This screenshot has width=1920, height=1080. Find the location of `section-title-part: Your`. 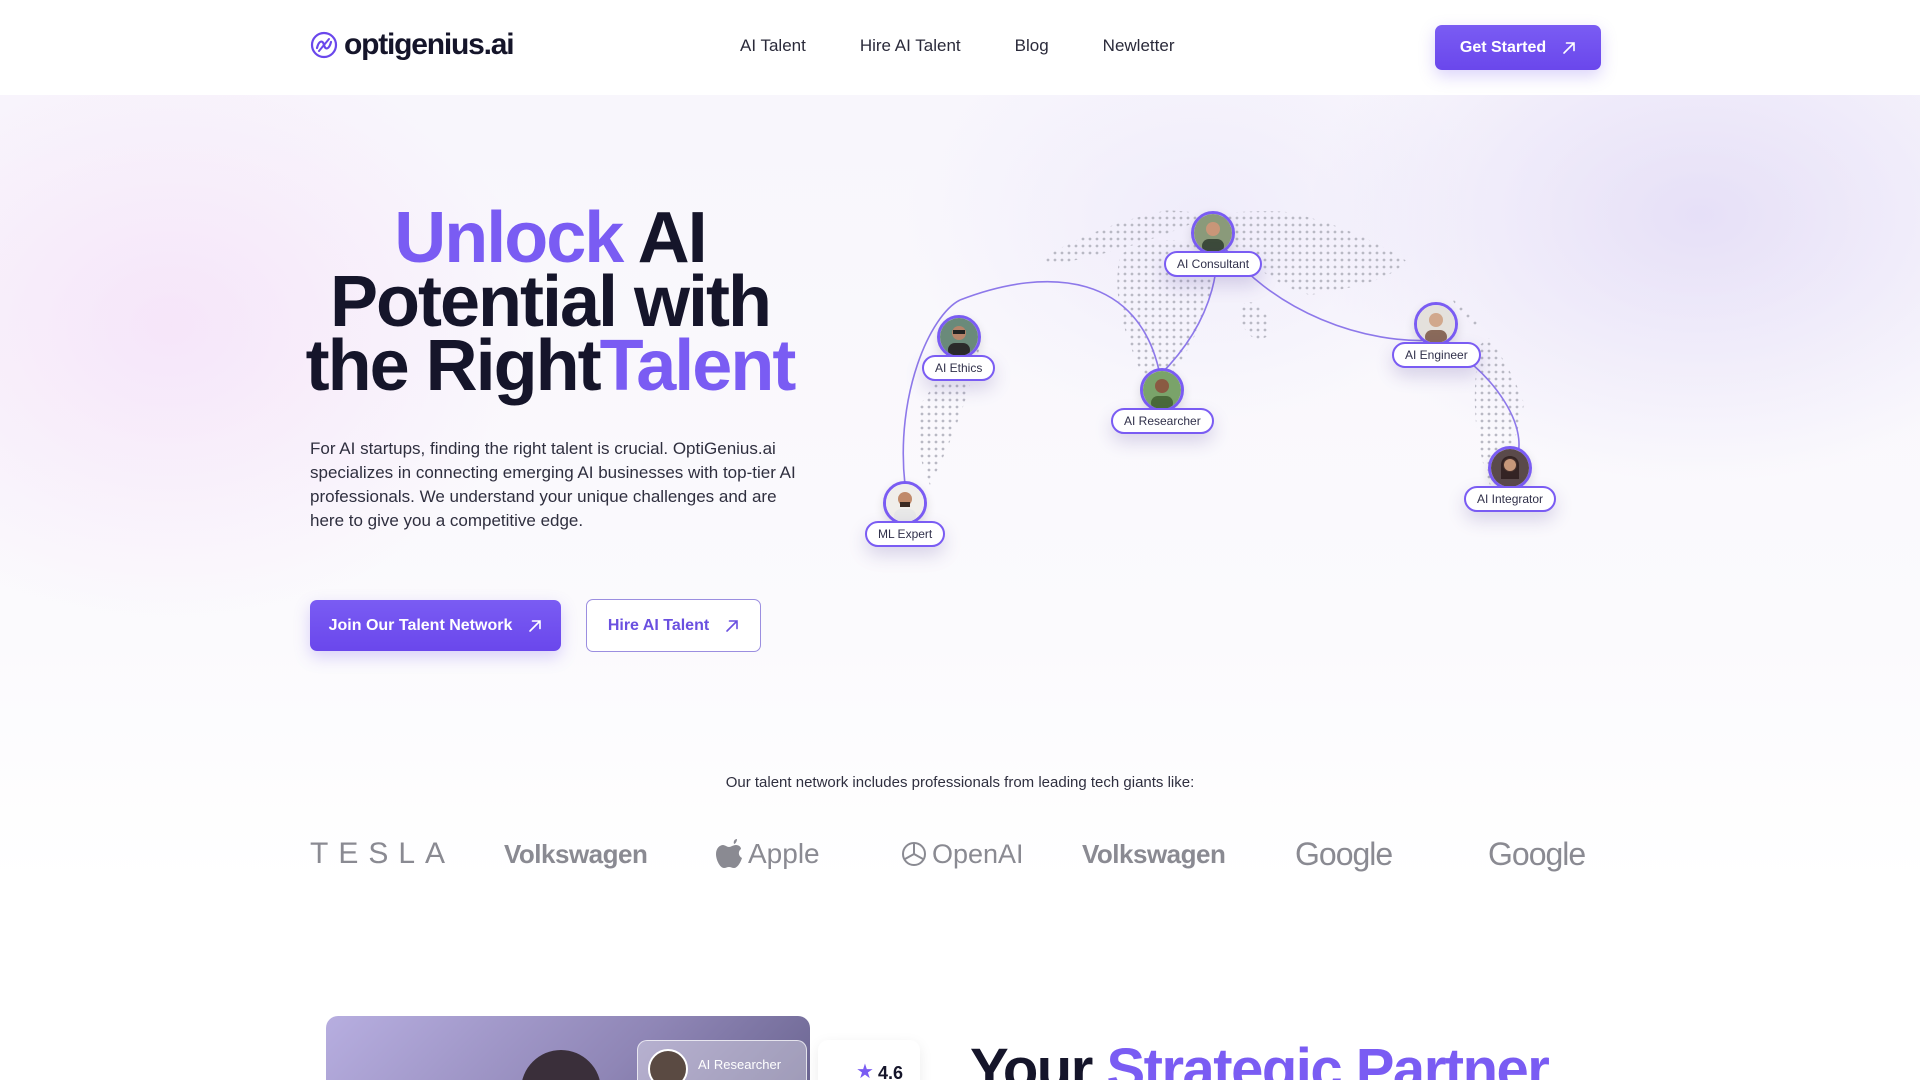

section-title-part: Your is located at coordinates (1038, 1058).